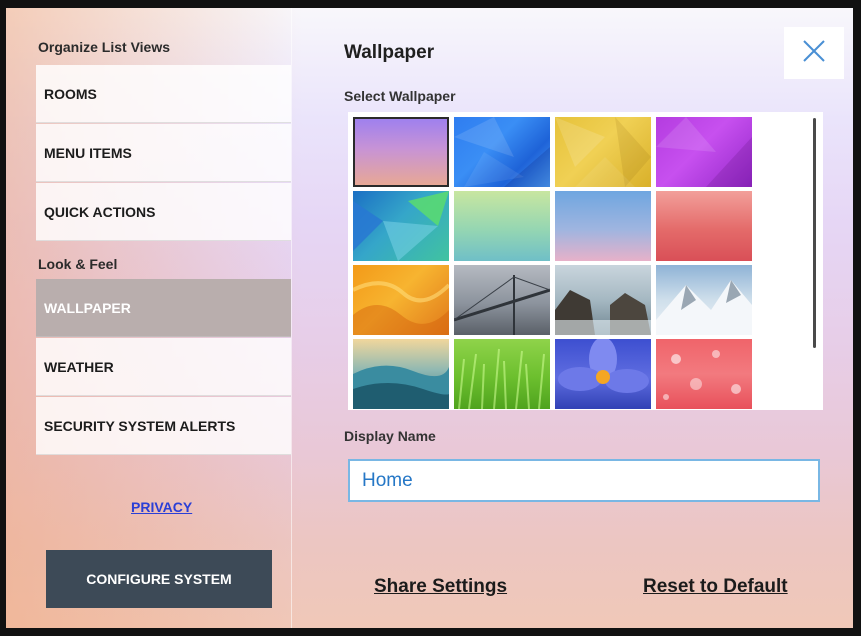 This screenshot has height=636, width=861. Describe the element at coordinates (502, 152) in the screenshot. I see `wallpaper-thumb-blue-low-poly` at that location.